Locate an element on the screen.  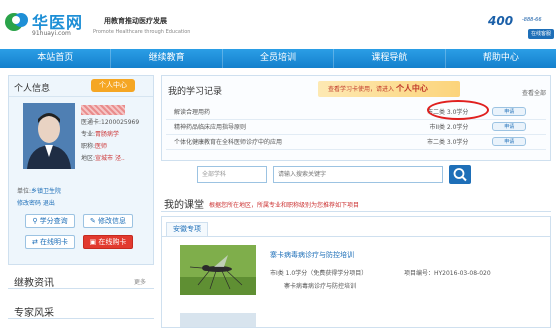
region-line: 地区:宣城市 泾.. is located at coordinates (103, 157).